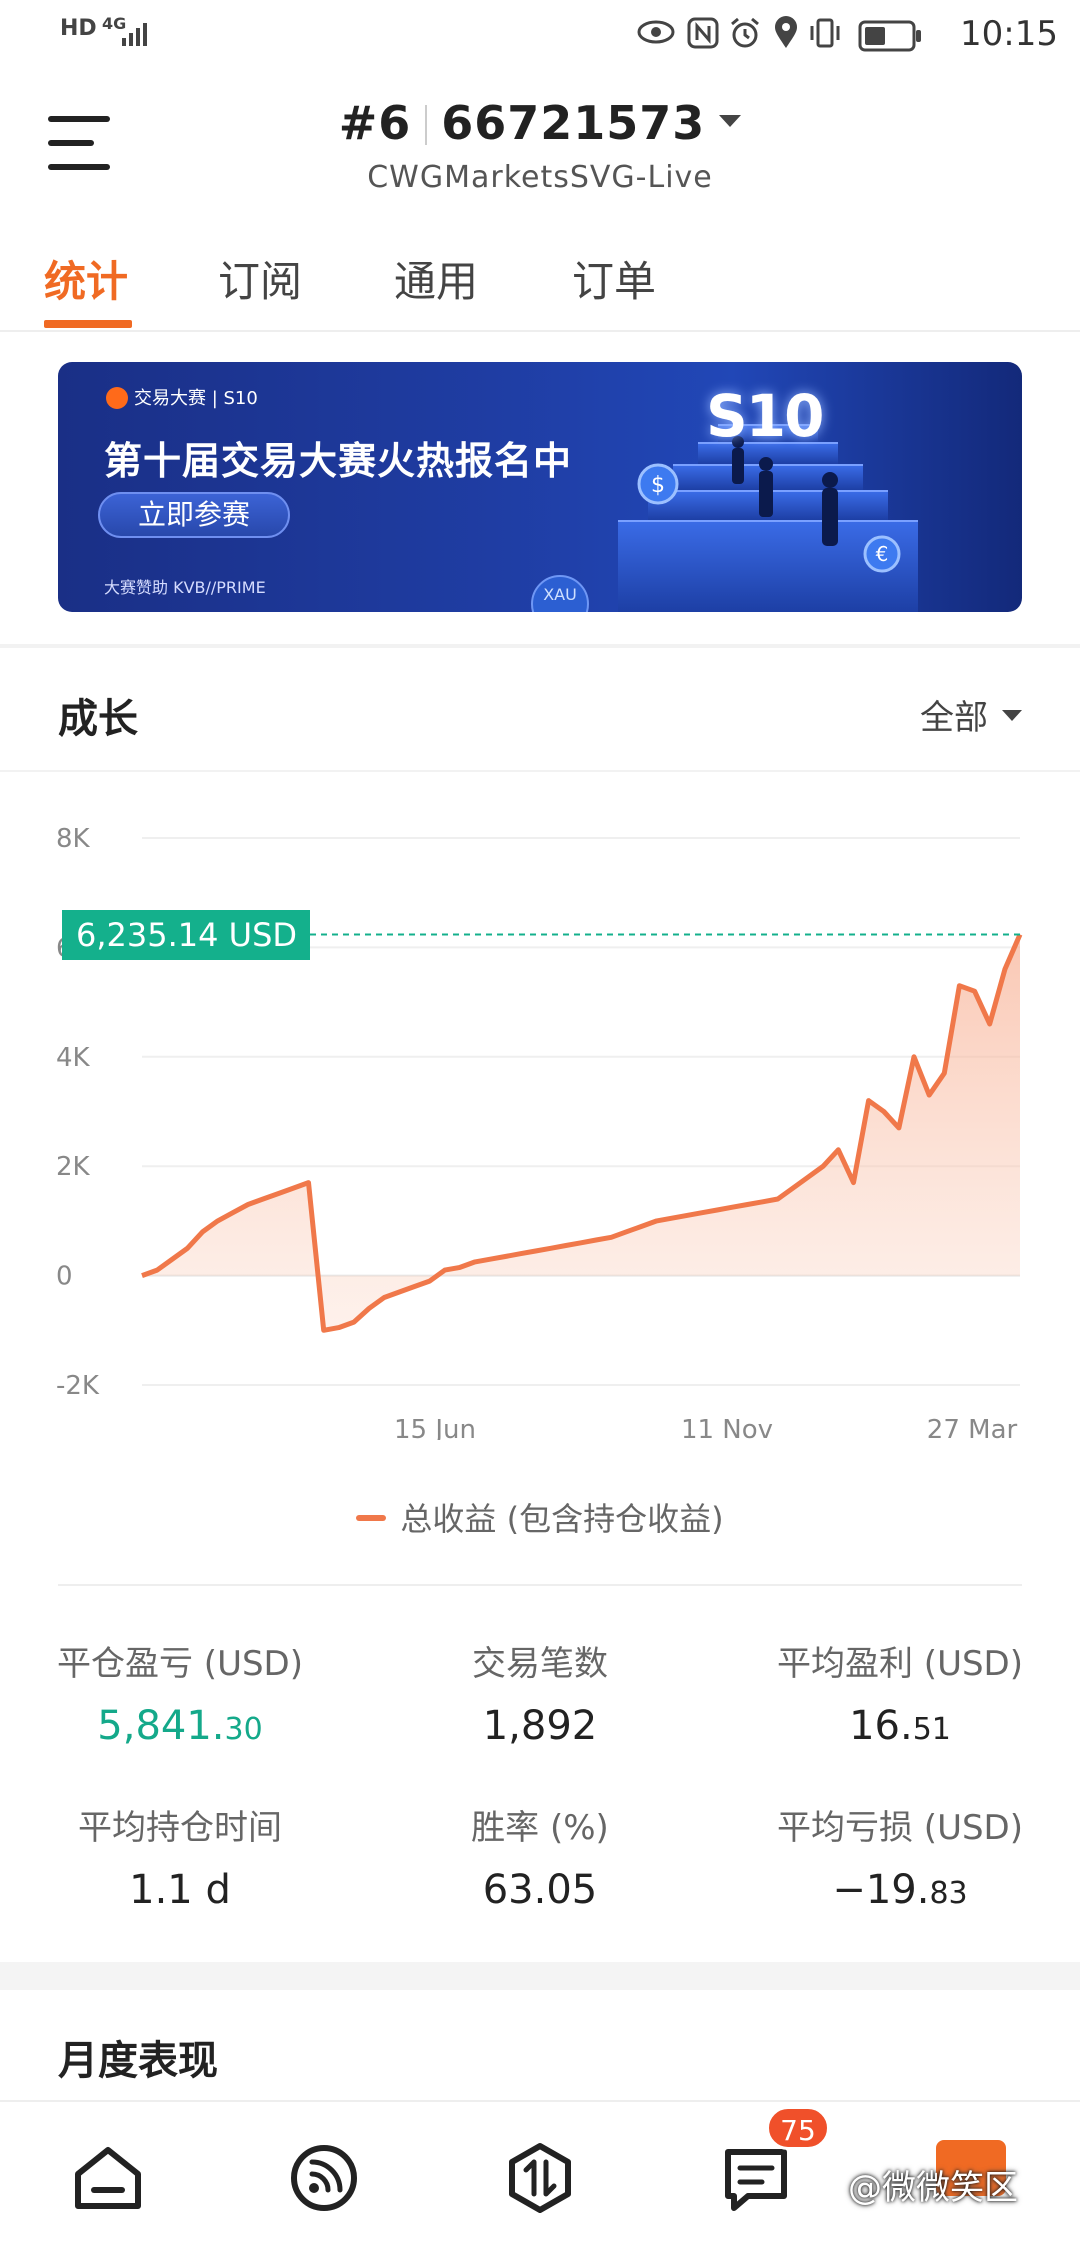  I want to click on chart-legend: 总收益 (包含持仓收益), so click(540, 1517).